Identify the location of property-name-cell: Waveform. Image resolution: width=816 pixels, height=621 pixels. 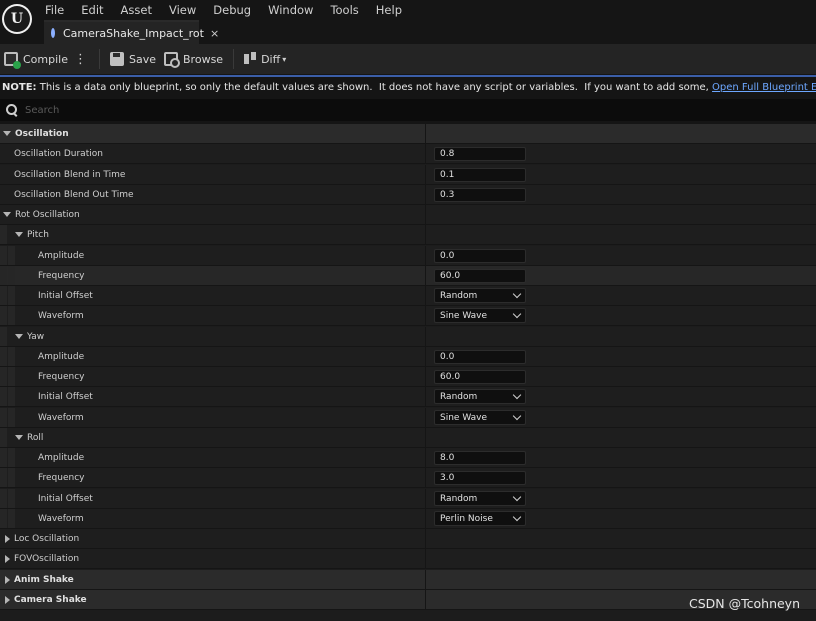
(212, 417).